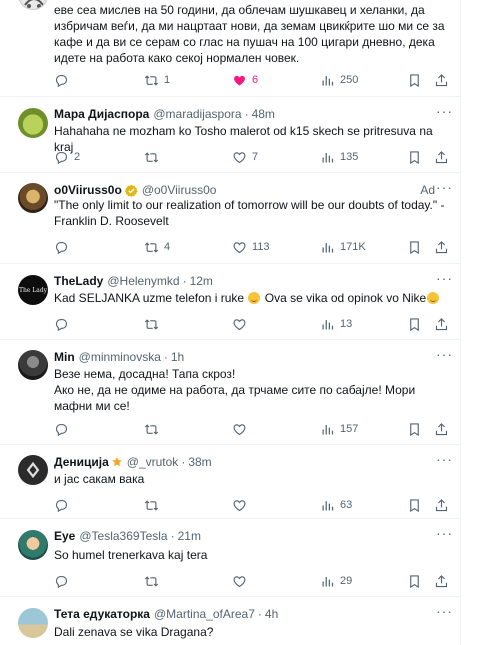 Image resolution: width=480 pixels, height=645 pixels. I want to click on timestamp: 38m, so click(199, 462).